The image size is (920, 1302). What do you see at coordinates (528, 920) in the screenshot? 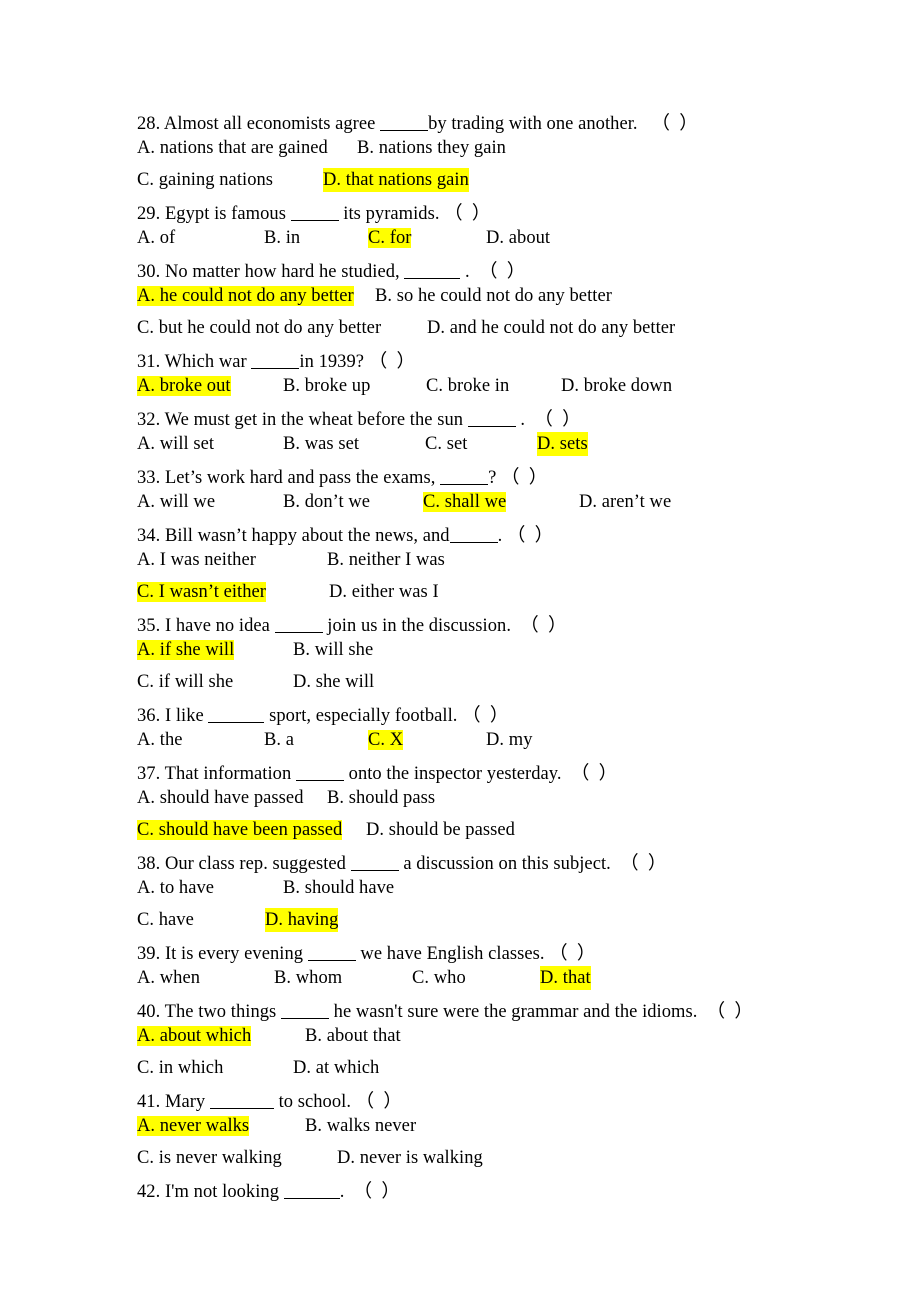
I see `option-row: C. have D. having` at bounding box center [528, 920].